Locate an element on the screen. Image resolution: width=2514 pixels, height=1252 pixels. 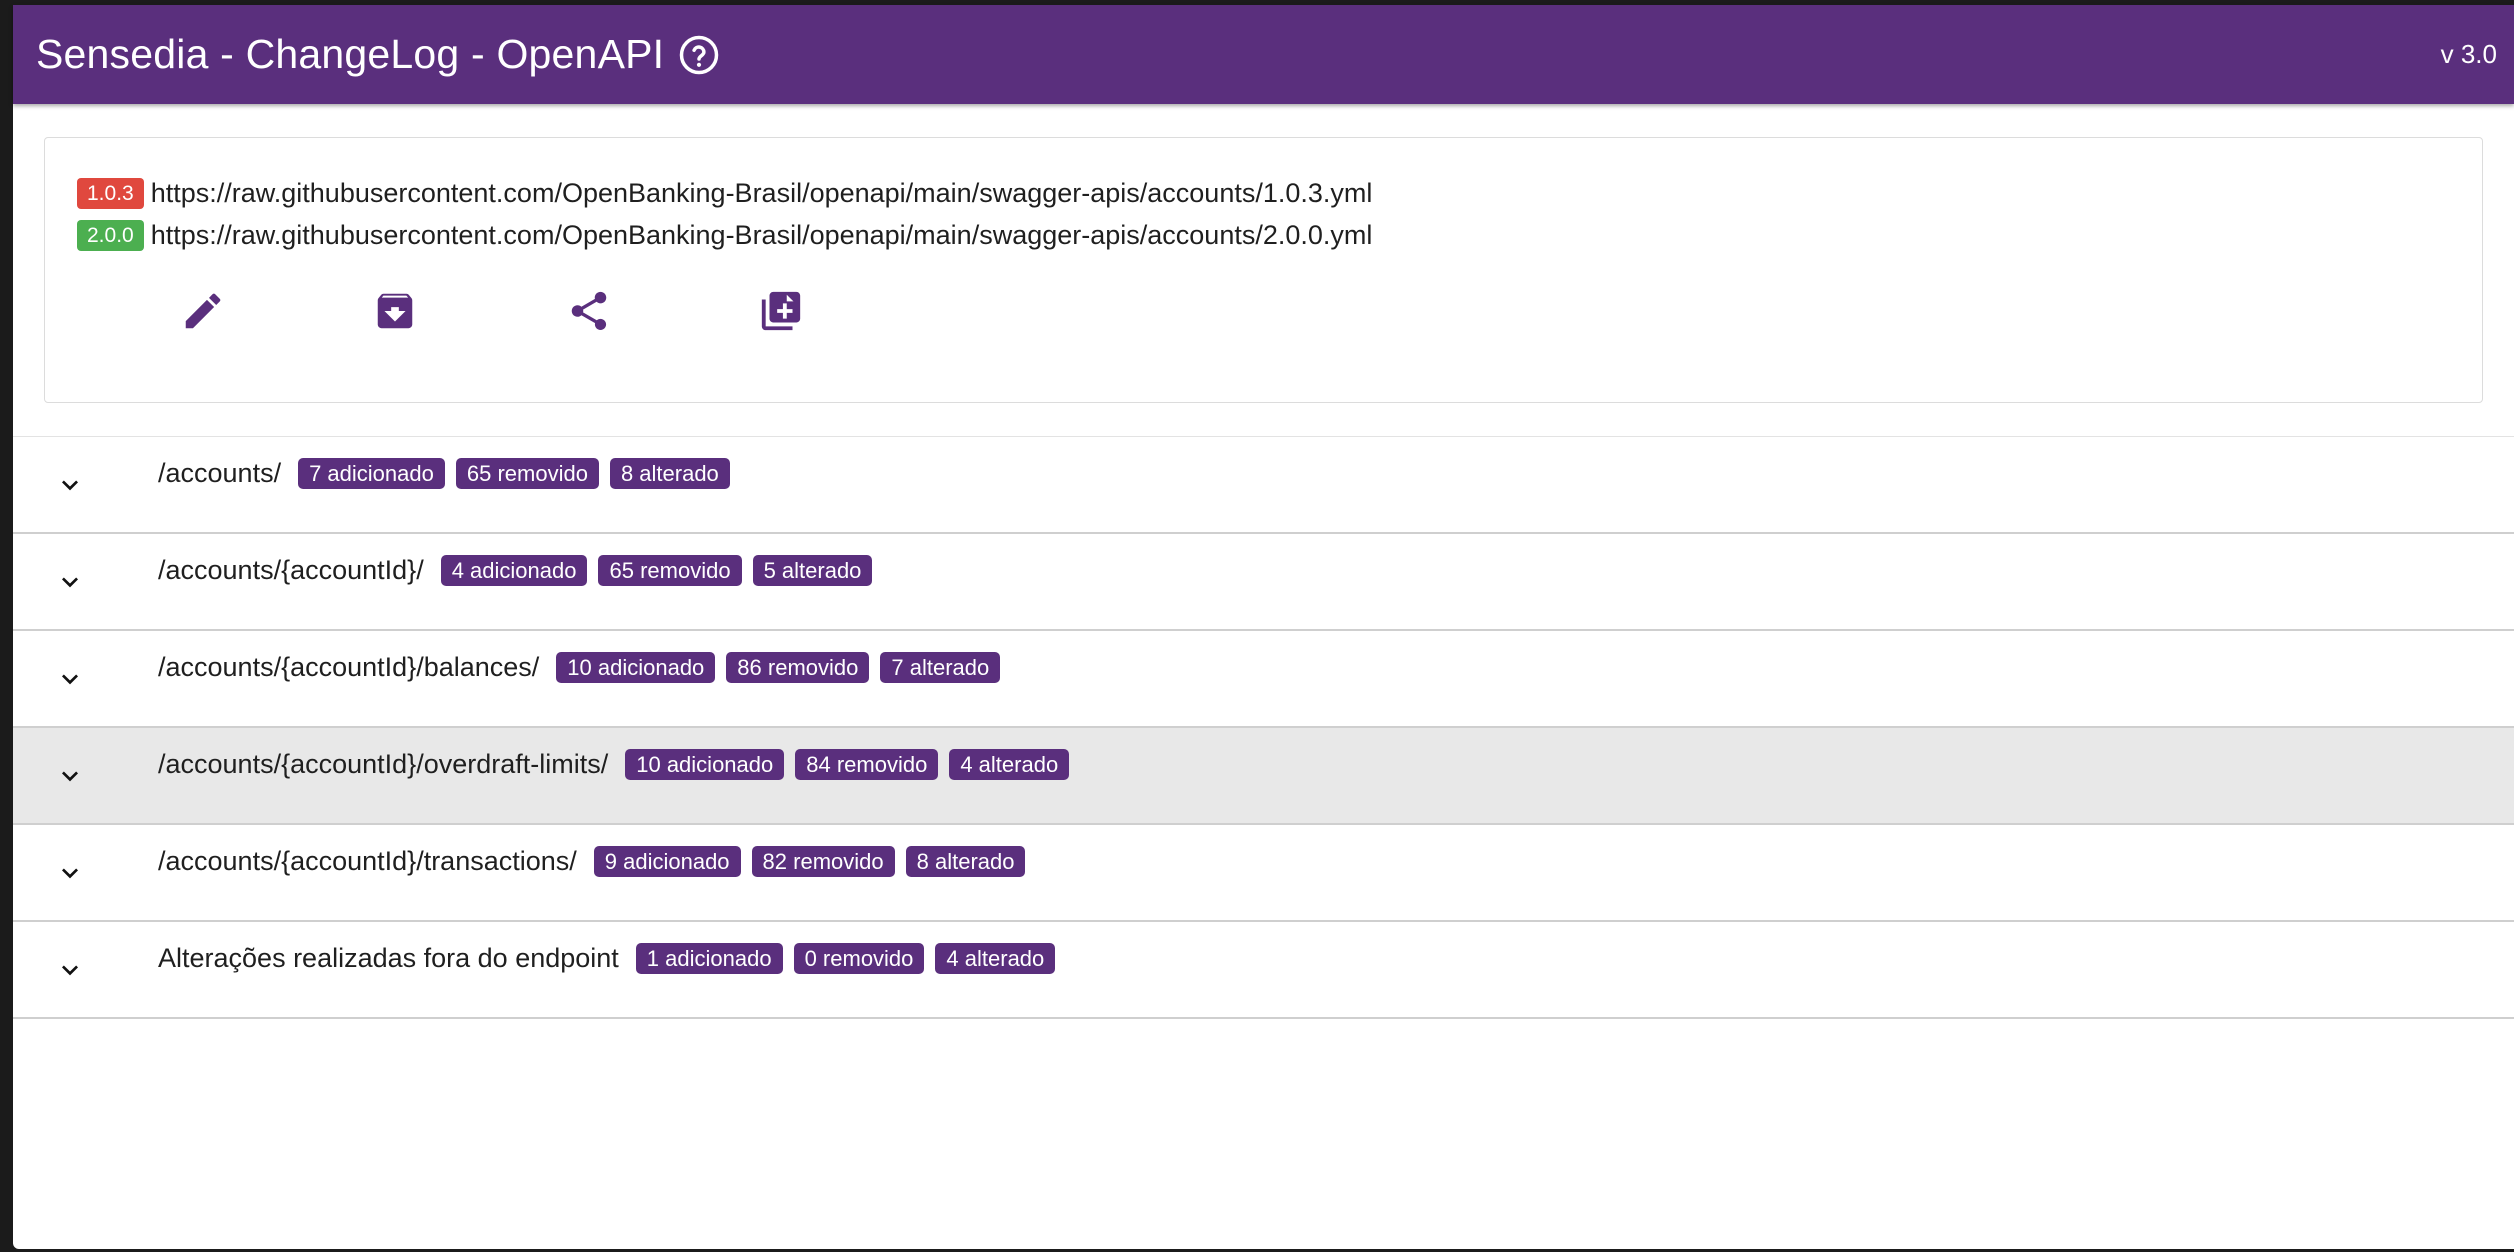
removed-count-badge: 84 removido is located at coordinates (867, 764).